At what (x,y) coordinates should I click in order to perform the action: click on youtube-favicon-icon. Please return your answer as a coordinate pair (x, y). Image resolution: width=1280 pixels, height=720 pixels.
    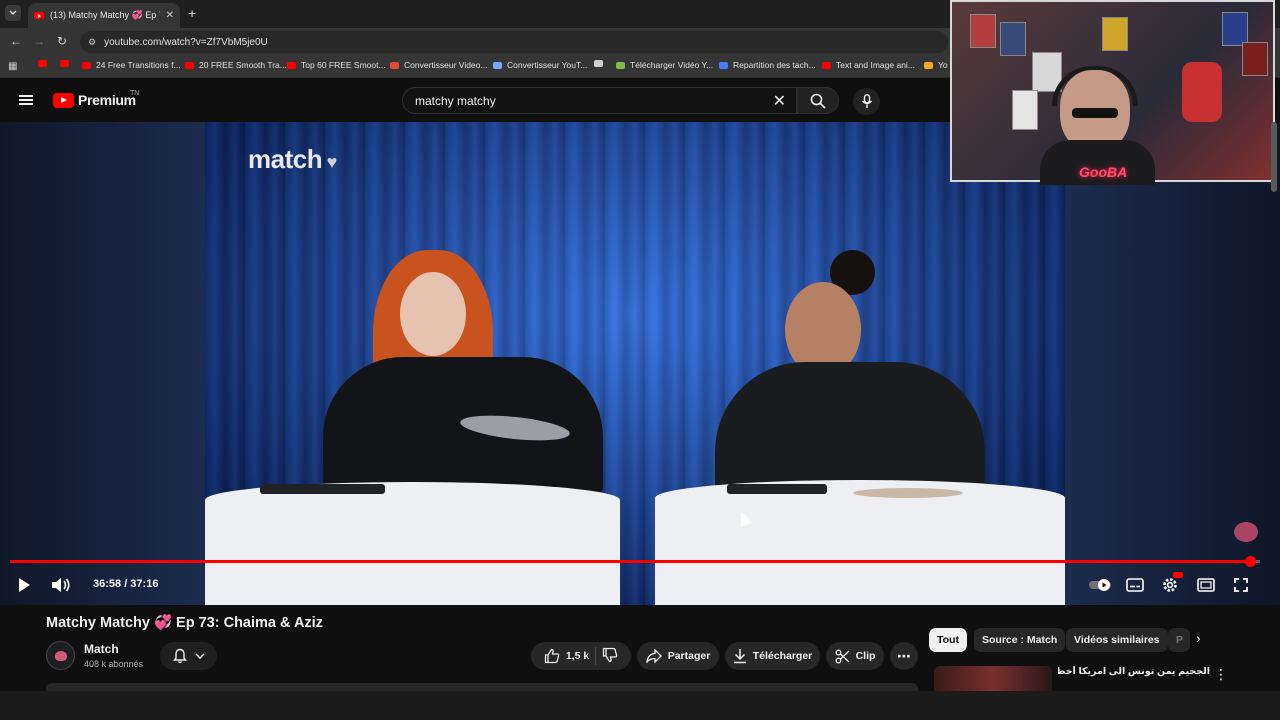
    Looking at the image, I should click on (39, 15).